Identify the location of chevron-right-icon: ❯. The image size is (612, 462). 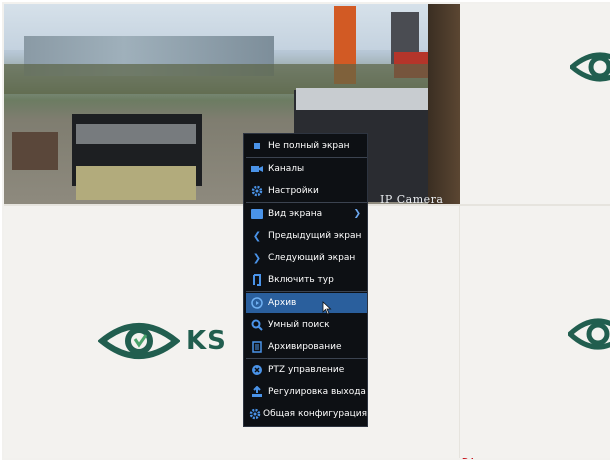
(257, 258).